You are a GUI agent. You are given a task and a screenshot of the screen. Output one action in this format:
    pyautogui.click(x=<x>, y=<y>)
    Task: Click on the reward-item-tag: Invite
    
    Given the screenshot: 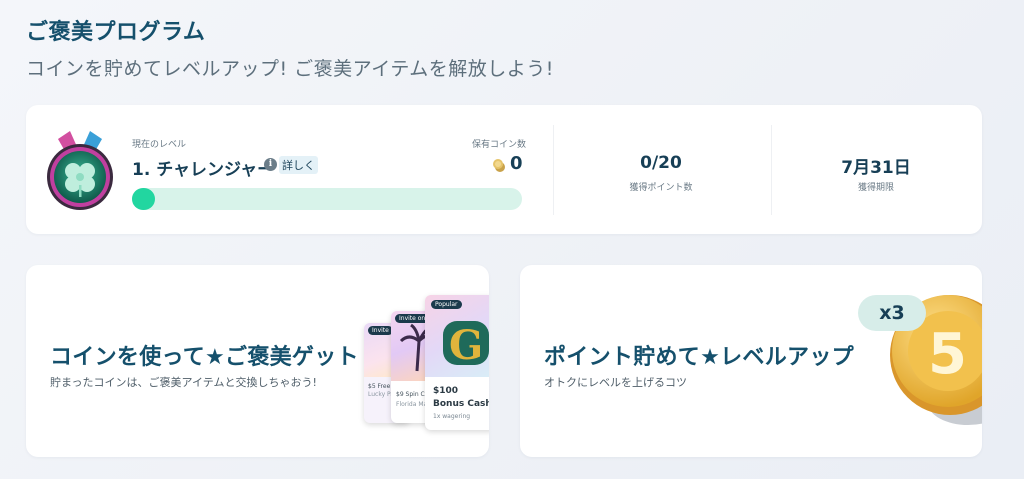 What is the action you would take?
    pyautogui.click(x=380, y=330)
    